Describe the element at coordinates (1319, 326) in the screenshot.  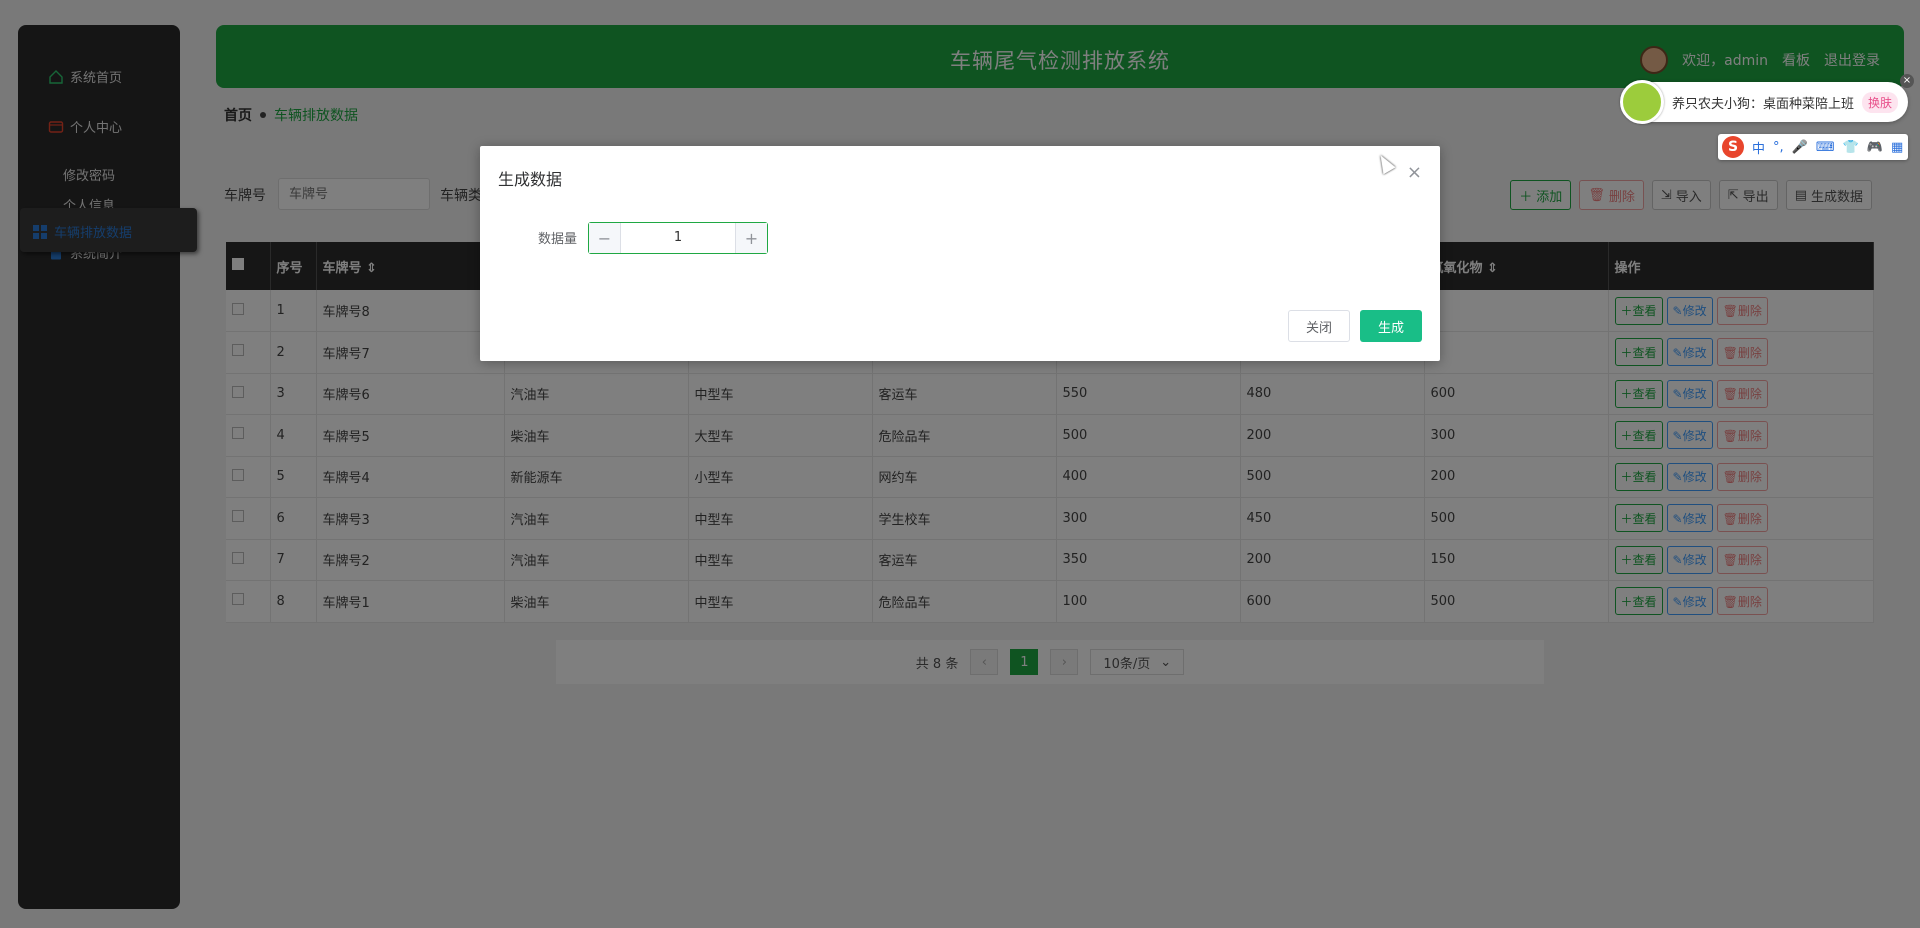
I see `dialog-close-button: 关闭` at that location.